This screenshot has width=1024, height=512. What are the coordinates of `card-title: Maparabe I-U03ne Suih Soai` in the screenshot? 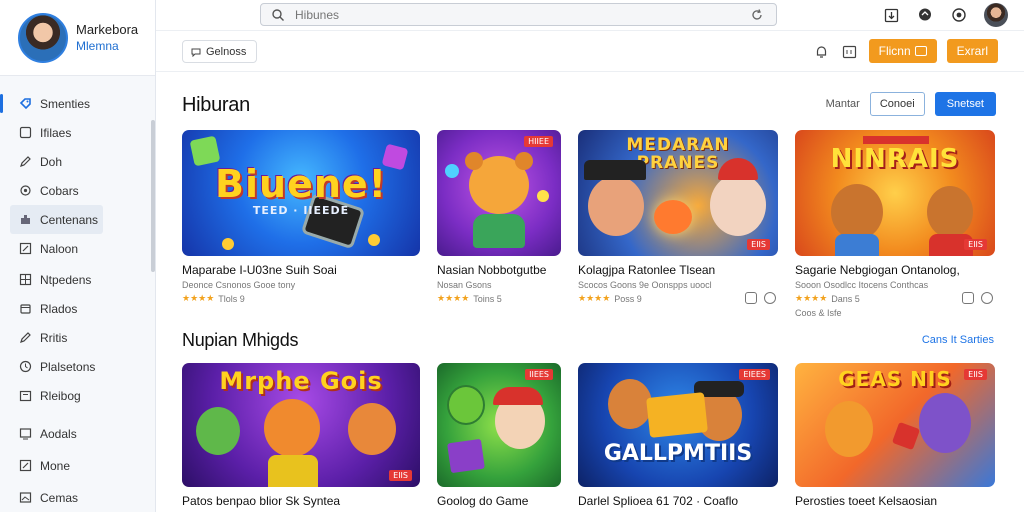 It's located at (259, 270).